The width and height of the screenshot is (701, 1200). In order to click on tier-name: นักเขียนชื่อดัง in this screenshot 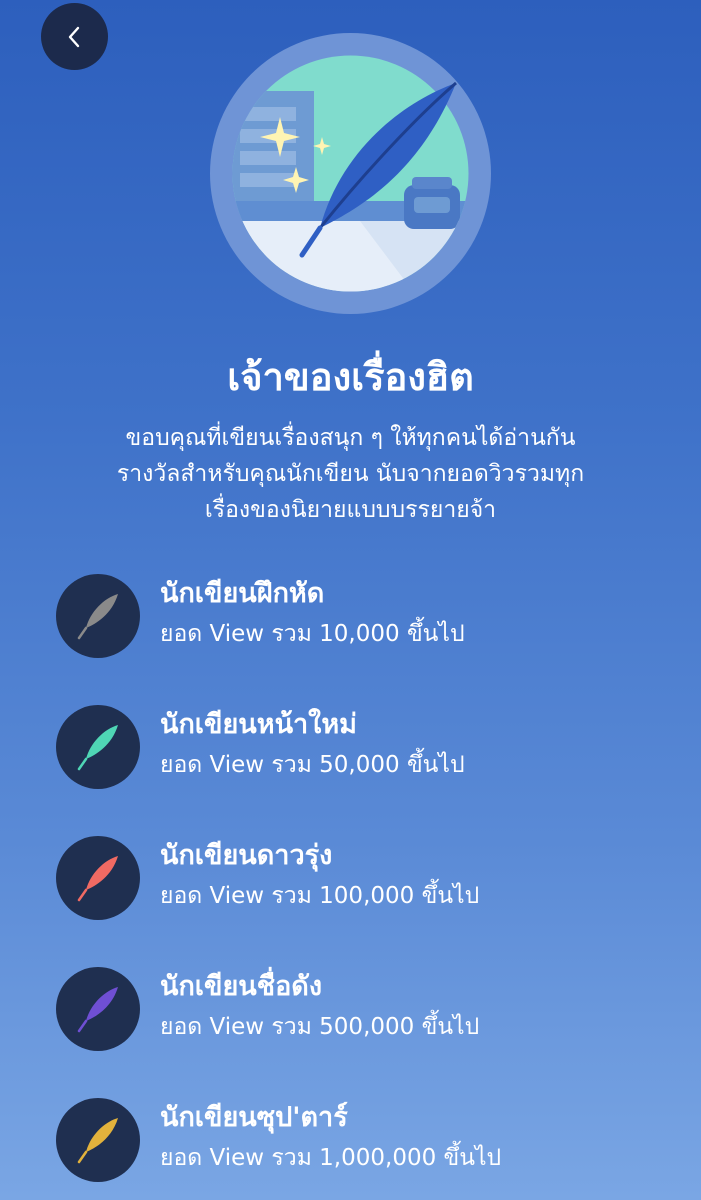, I will do `click(241, 986)`.